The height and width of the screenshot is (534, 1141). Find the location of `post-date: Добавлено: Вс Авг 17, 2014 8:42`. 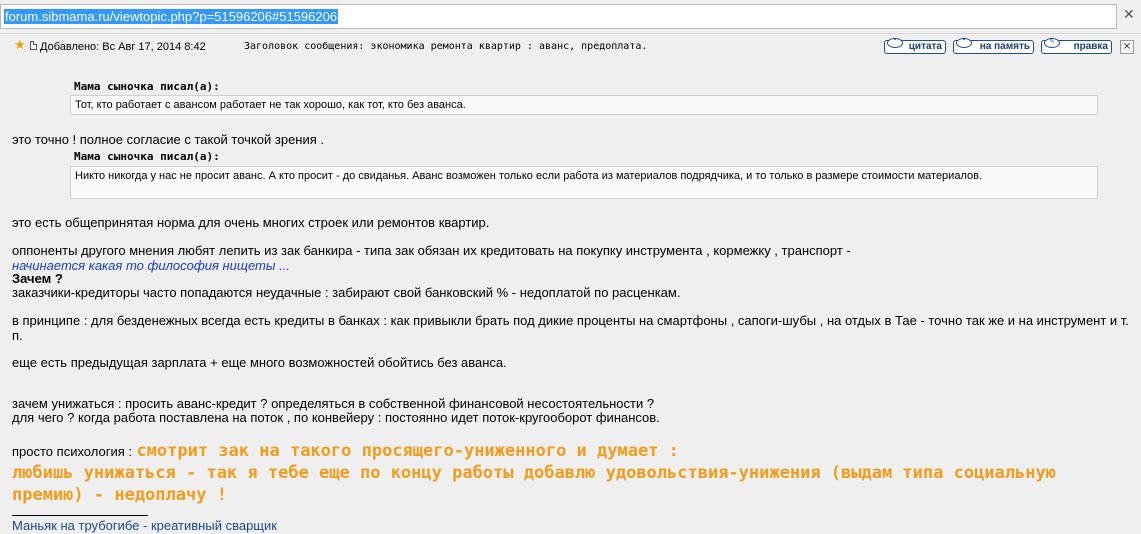

post-date: Добавлено: Вс Авг 17, 2014 8:42 is located at coordinates (123, 47).